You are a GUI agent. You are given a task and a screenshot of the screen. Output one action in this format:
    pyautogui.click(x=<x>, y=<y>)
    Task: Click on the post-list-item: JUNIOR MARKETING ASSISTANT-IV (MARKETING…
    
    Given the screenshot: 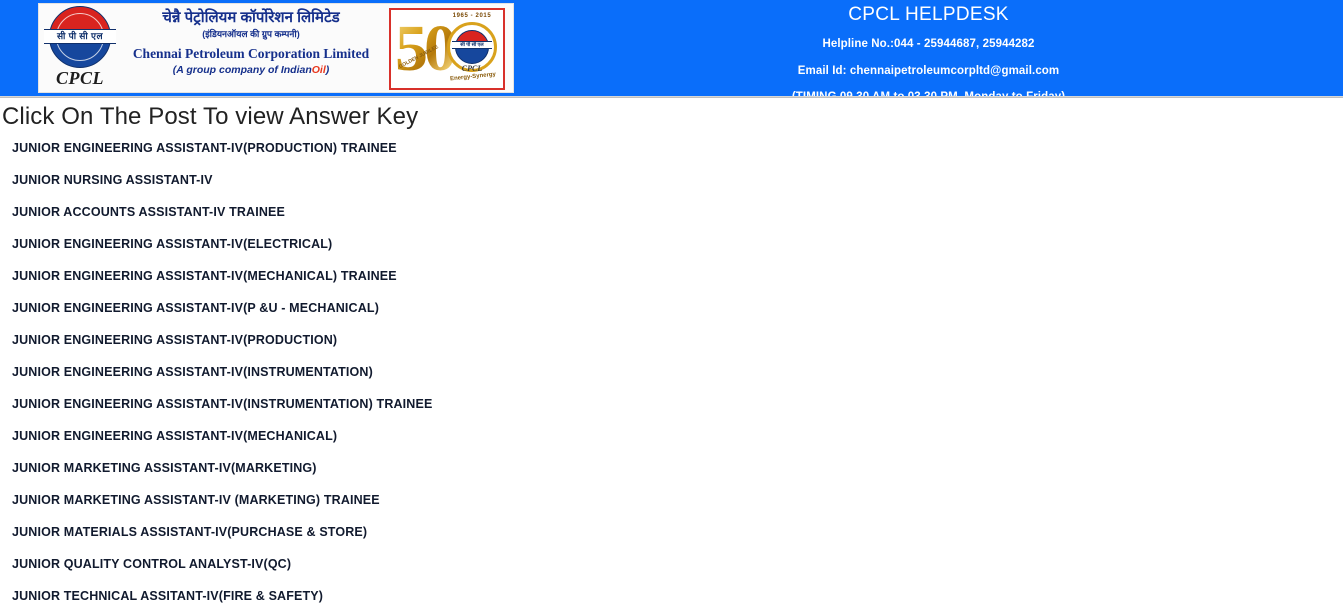 What is the action you would take?
    pyautogui.click(x=671, y=500)
    